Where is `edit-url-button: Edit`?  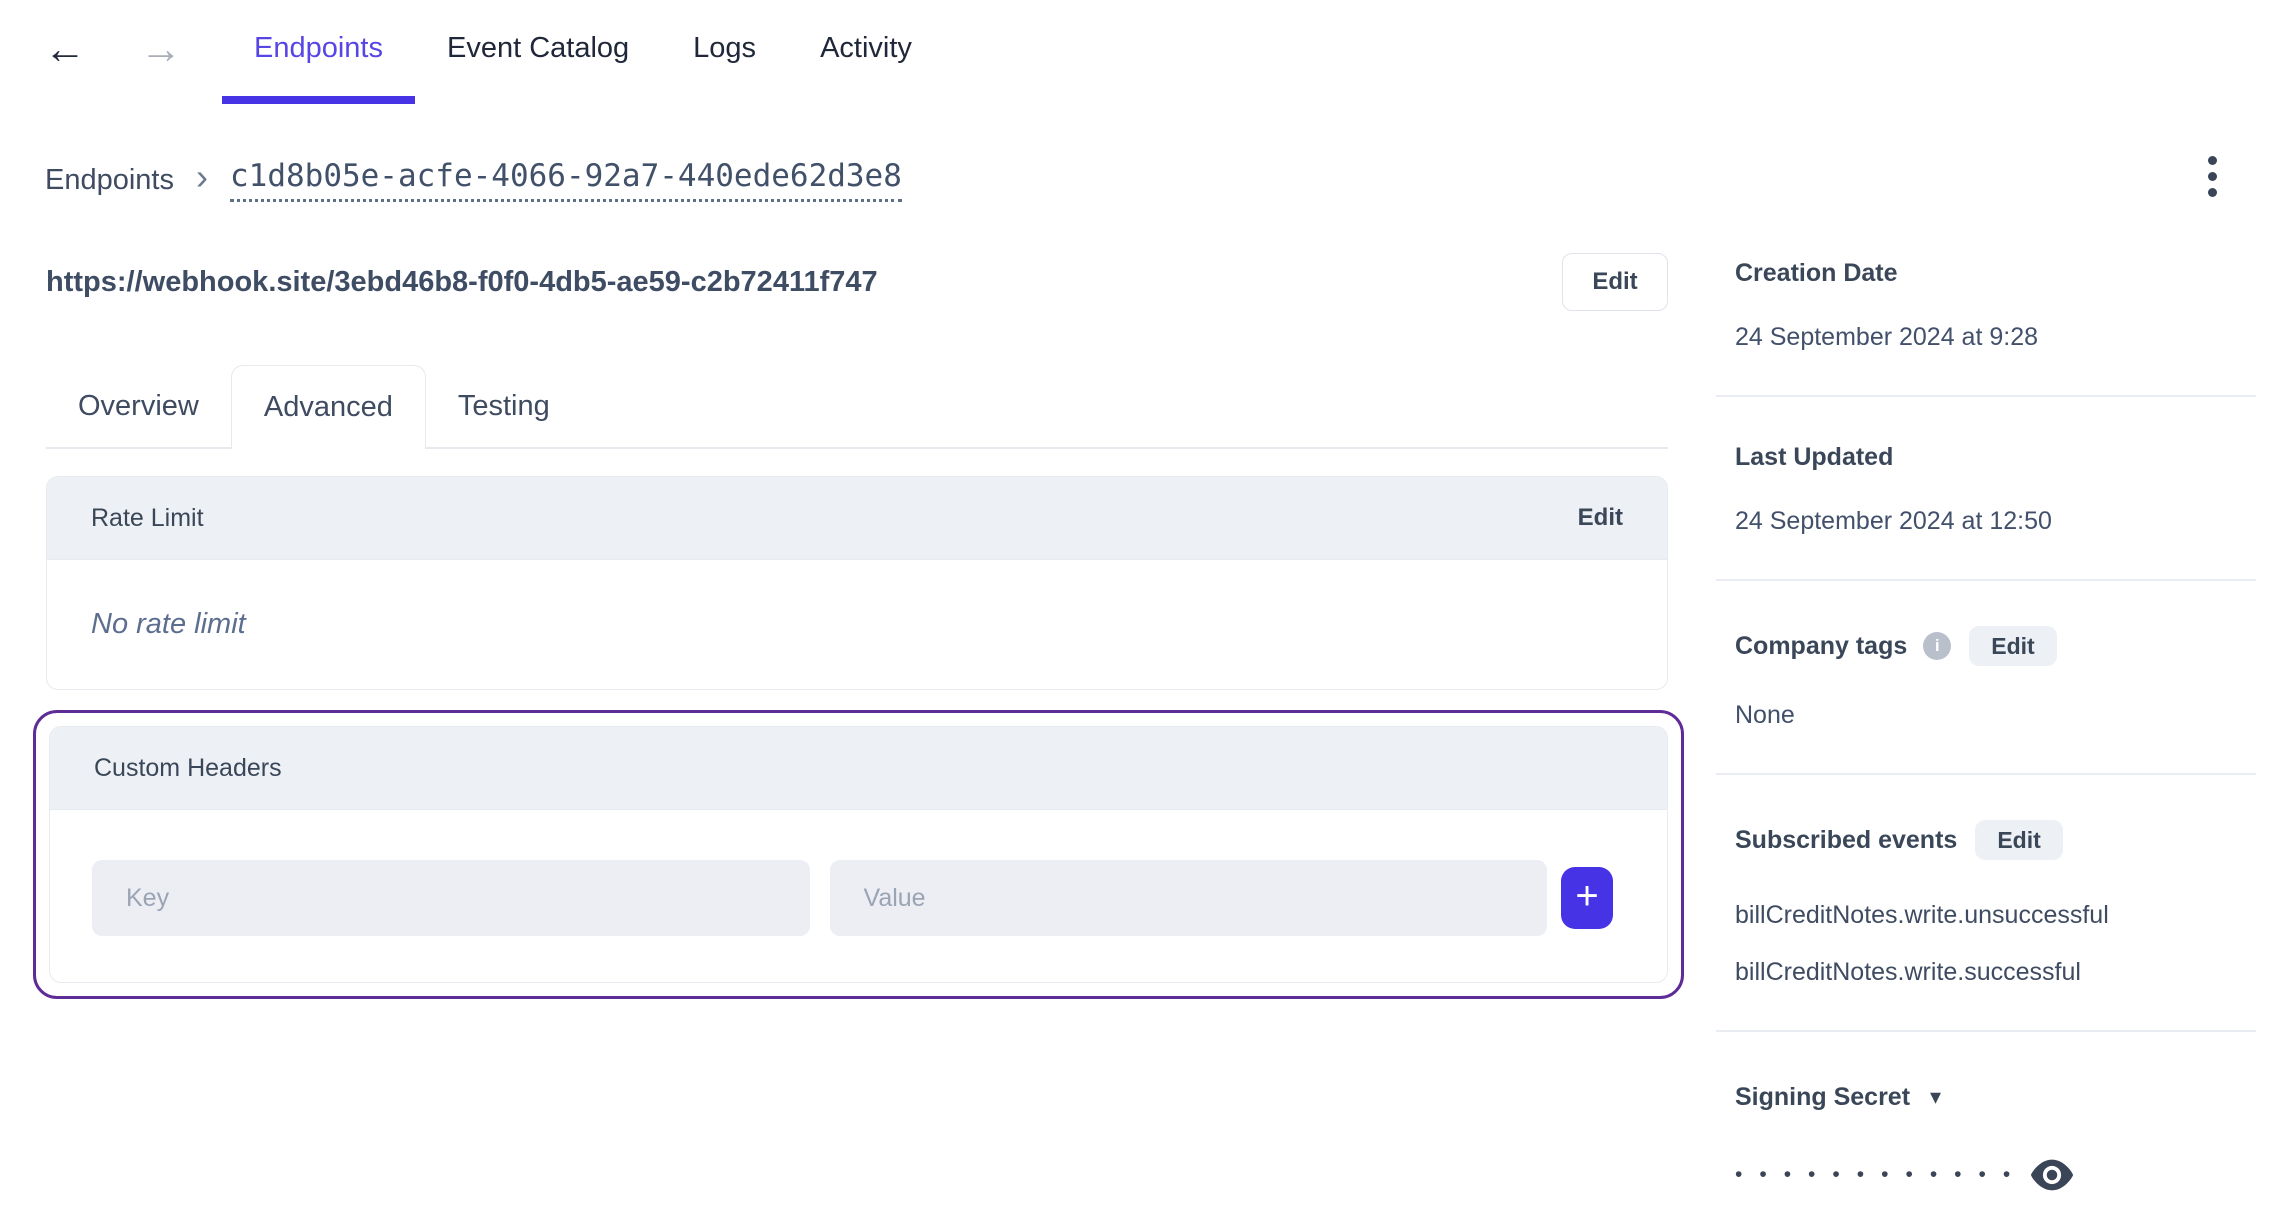
edit-url-button: Edit is located at coordinates (1615, 282).